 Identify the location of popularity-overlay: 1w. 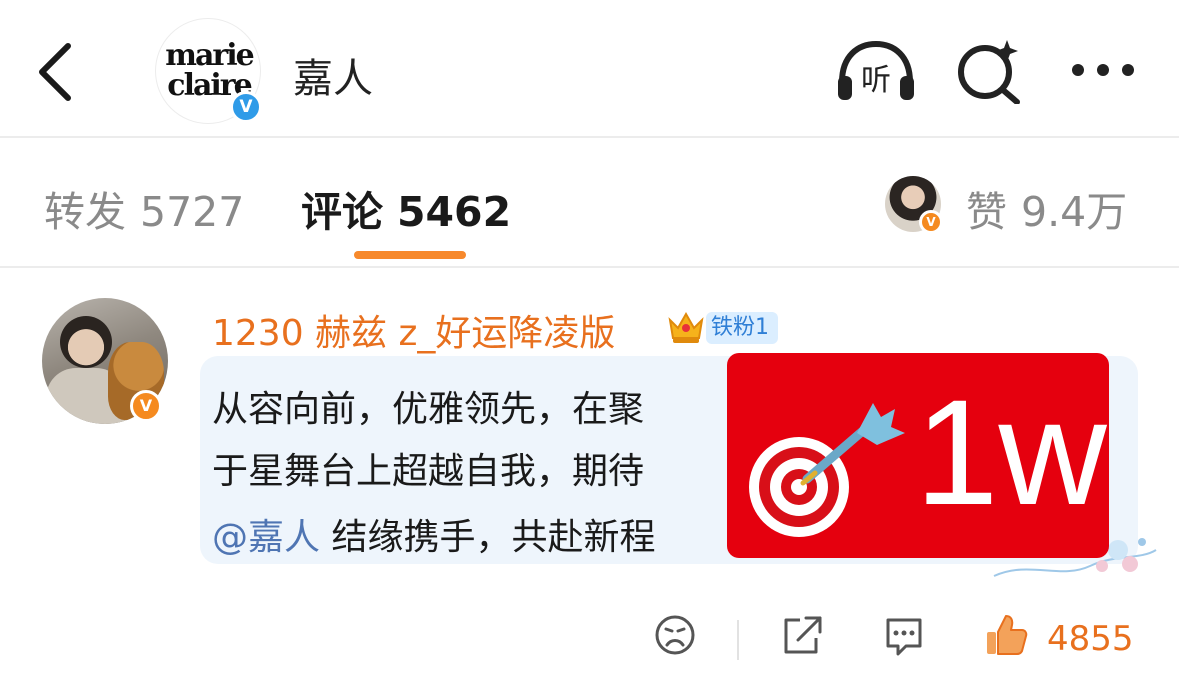
(918, 455).